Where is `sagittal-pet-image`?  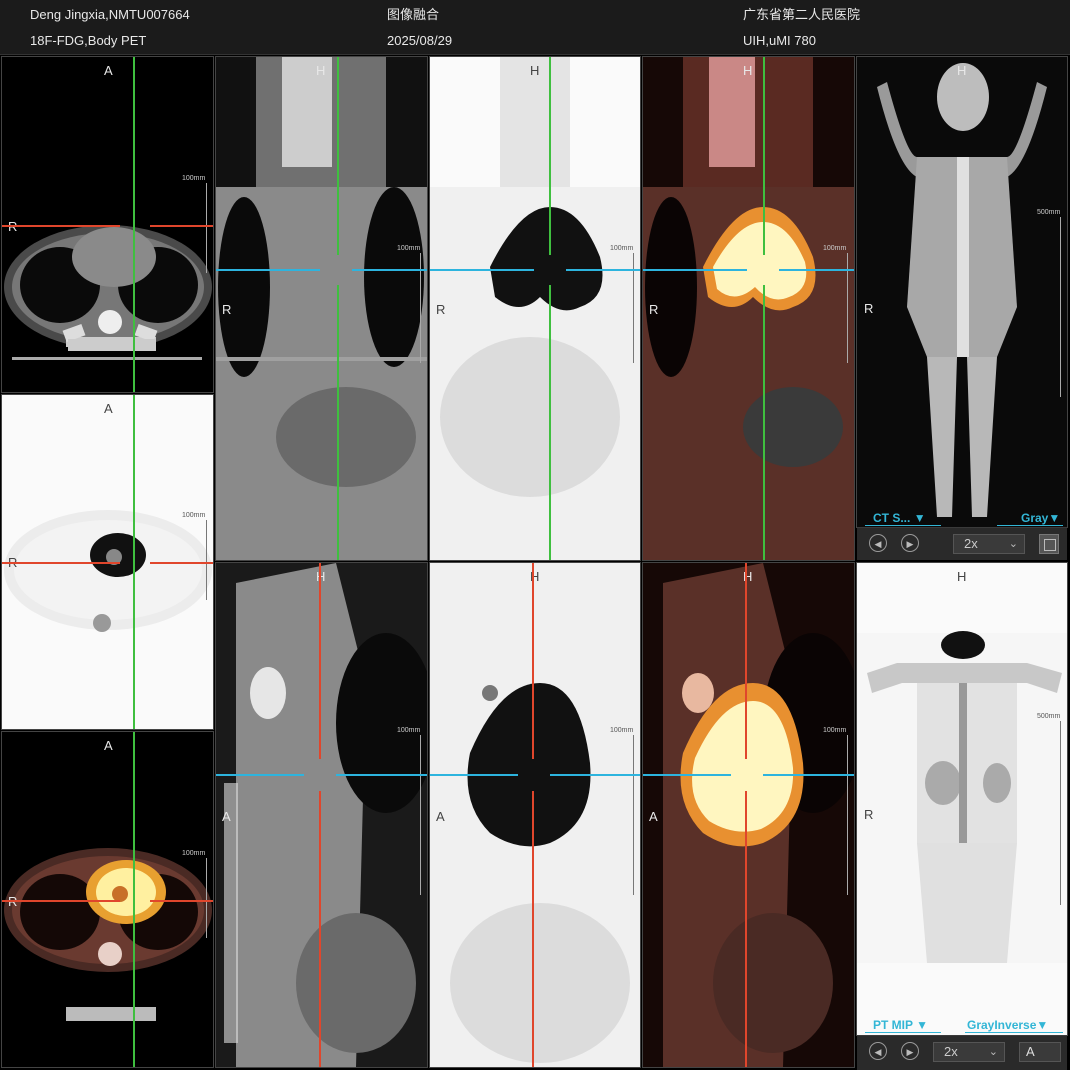 sagittal-pet-image is located at coordinates (535, 815).